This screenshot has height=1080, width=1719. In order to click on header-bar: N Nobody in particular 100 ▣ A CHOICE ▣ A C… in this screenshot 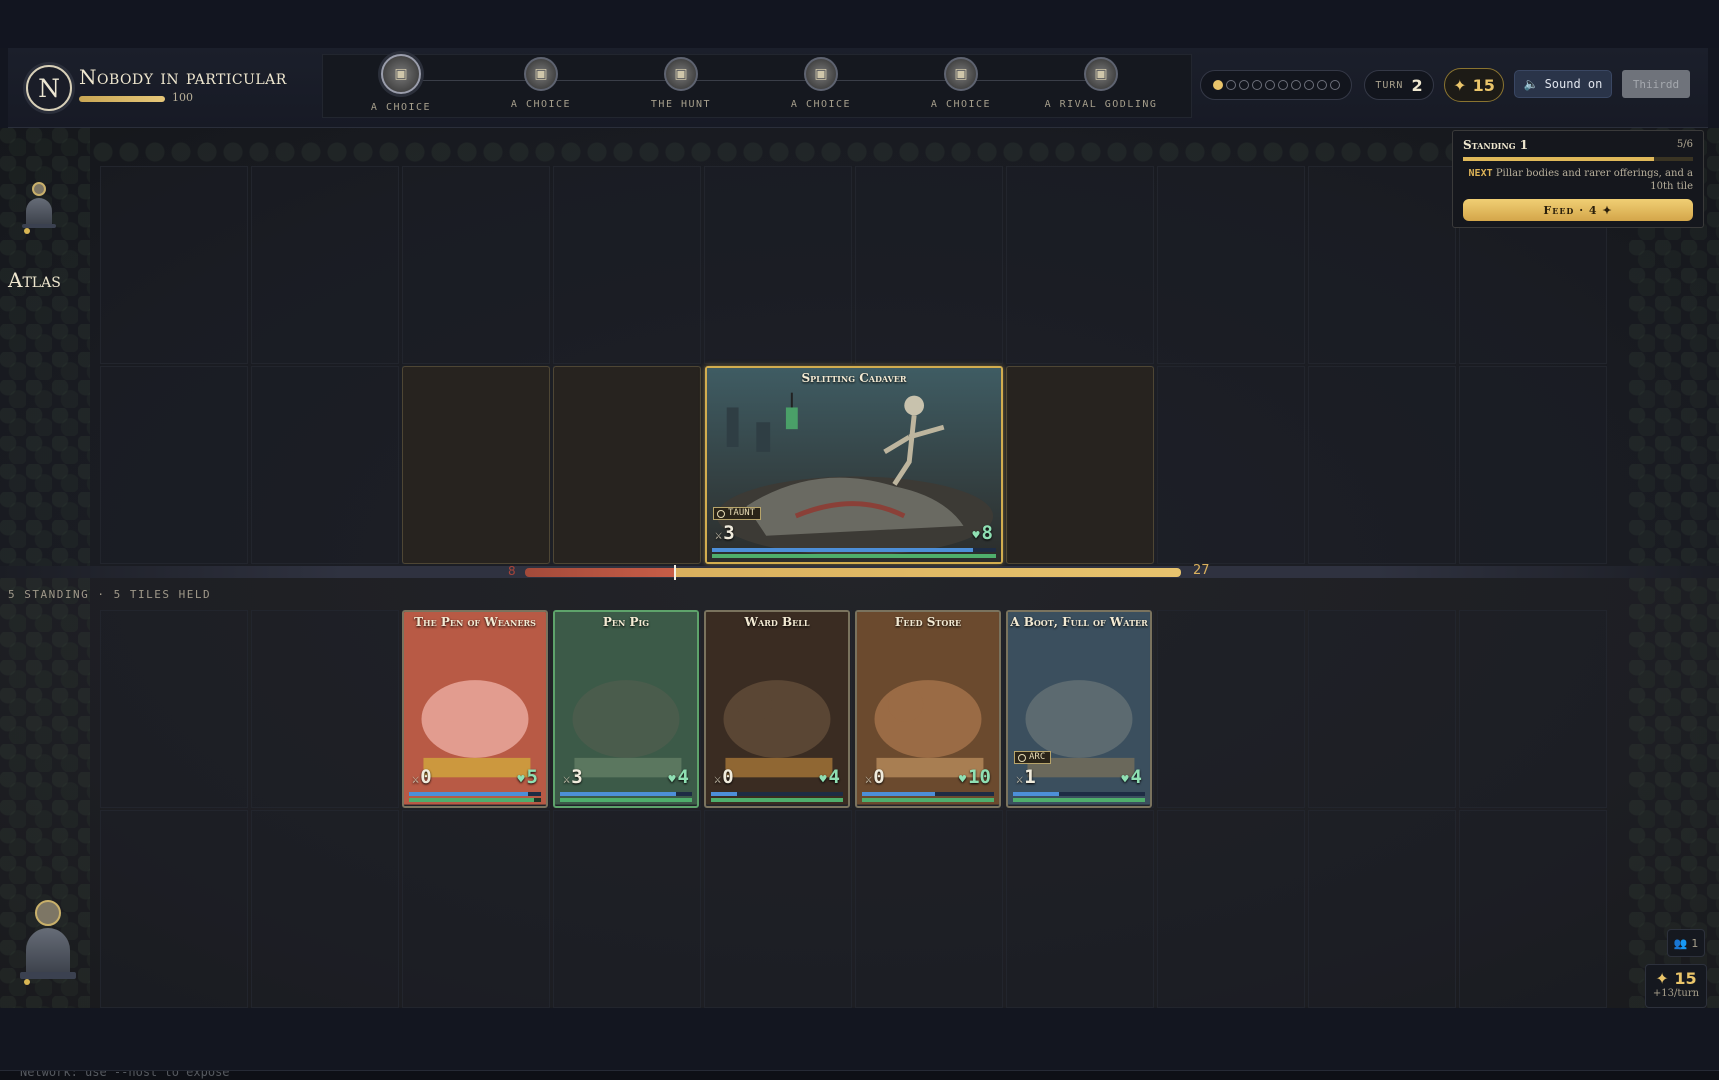, I will do `click(858, 88)`.